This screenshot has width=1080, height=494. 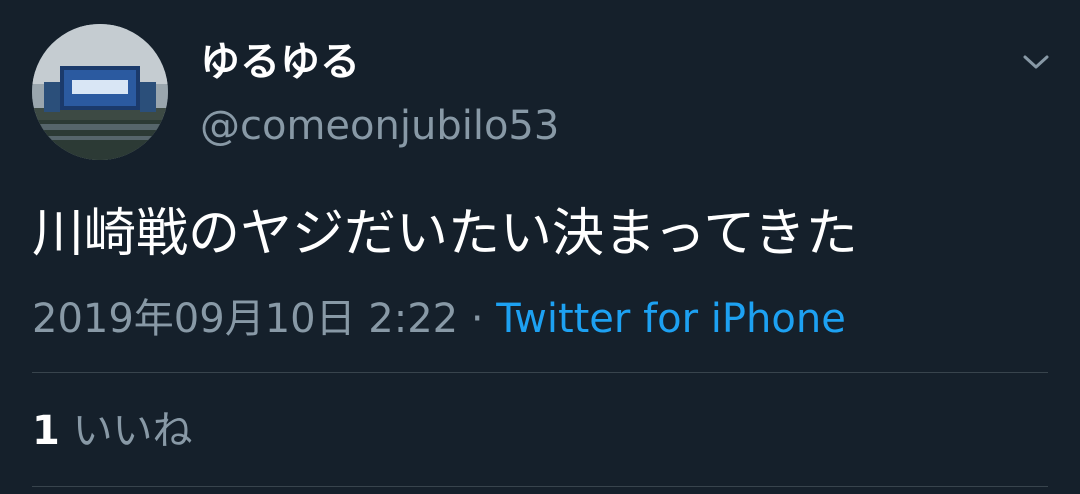 I want to click on tweet-text: 川崎戦のヤジだいたい決まってきた, so click(x=445, y=234).